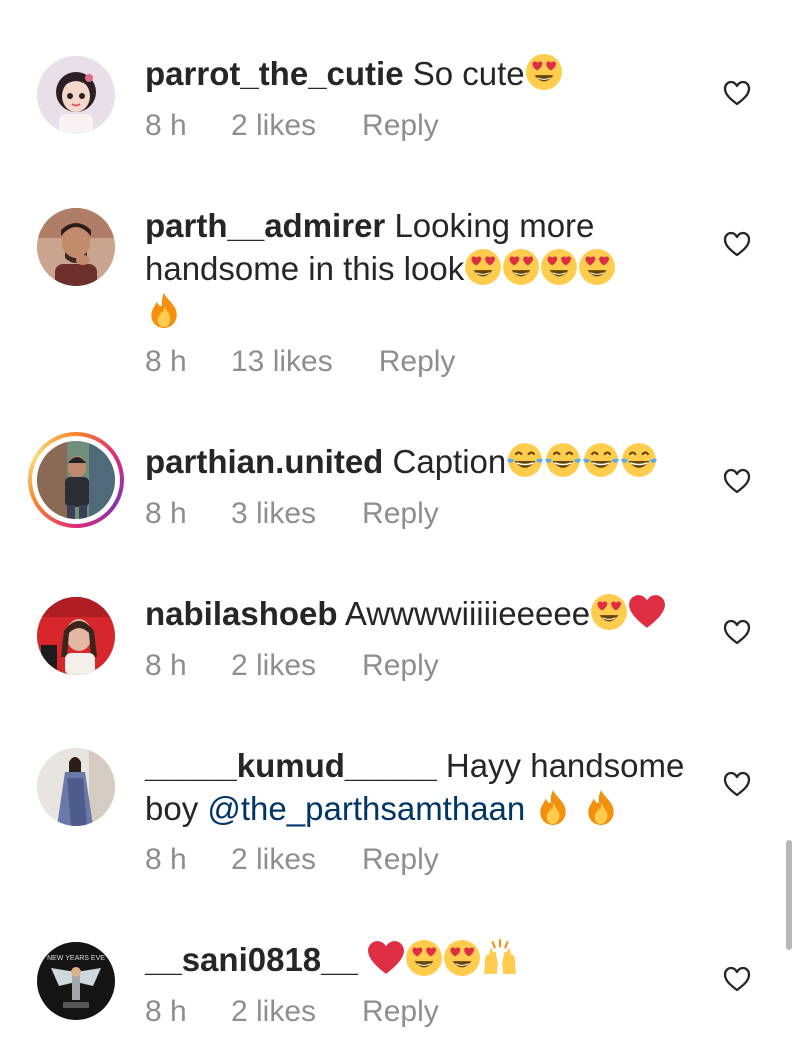 The width and height of the screenshot is (800, 1051). What do you see at coordinates (265, 225) in the screenshot?
I see `comment-username: parth__admirer` at bounding box center [265, 225].